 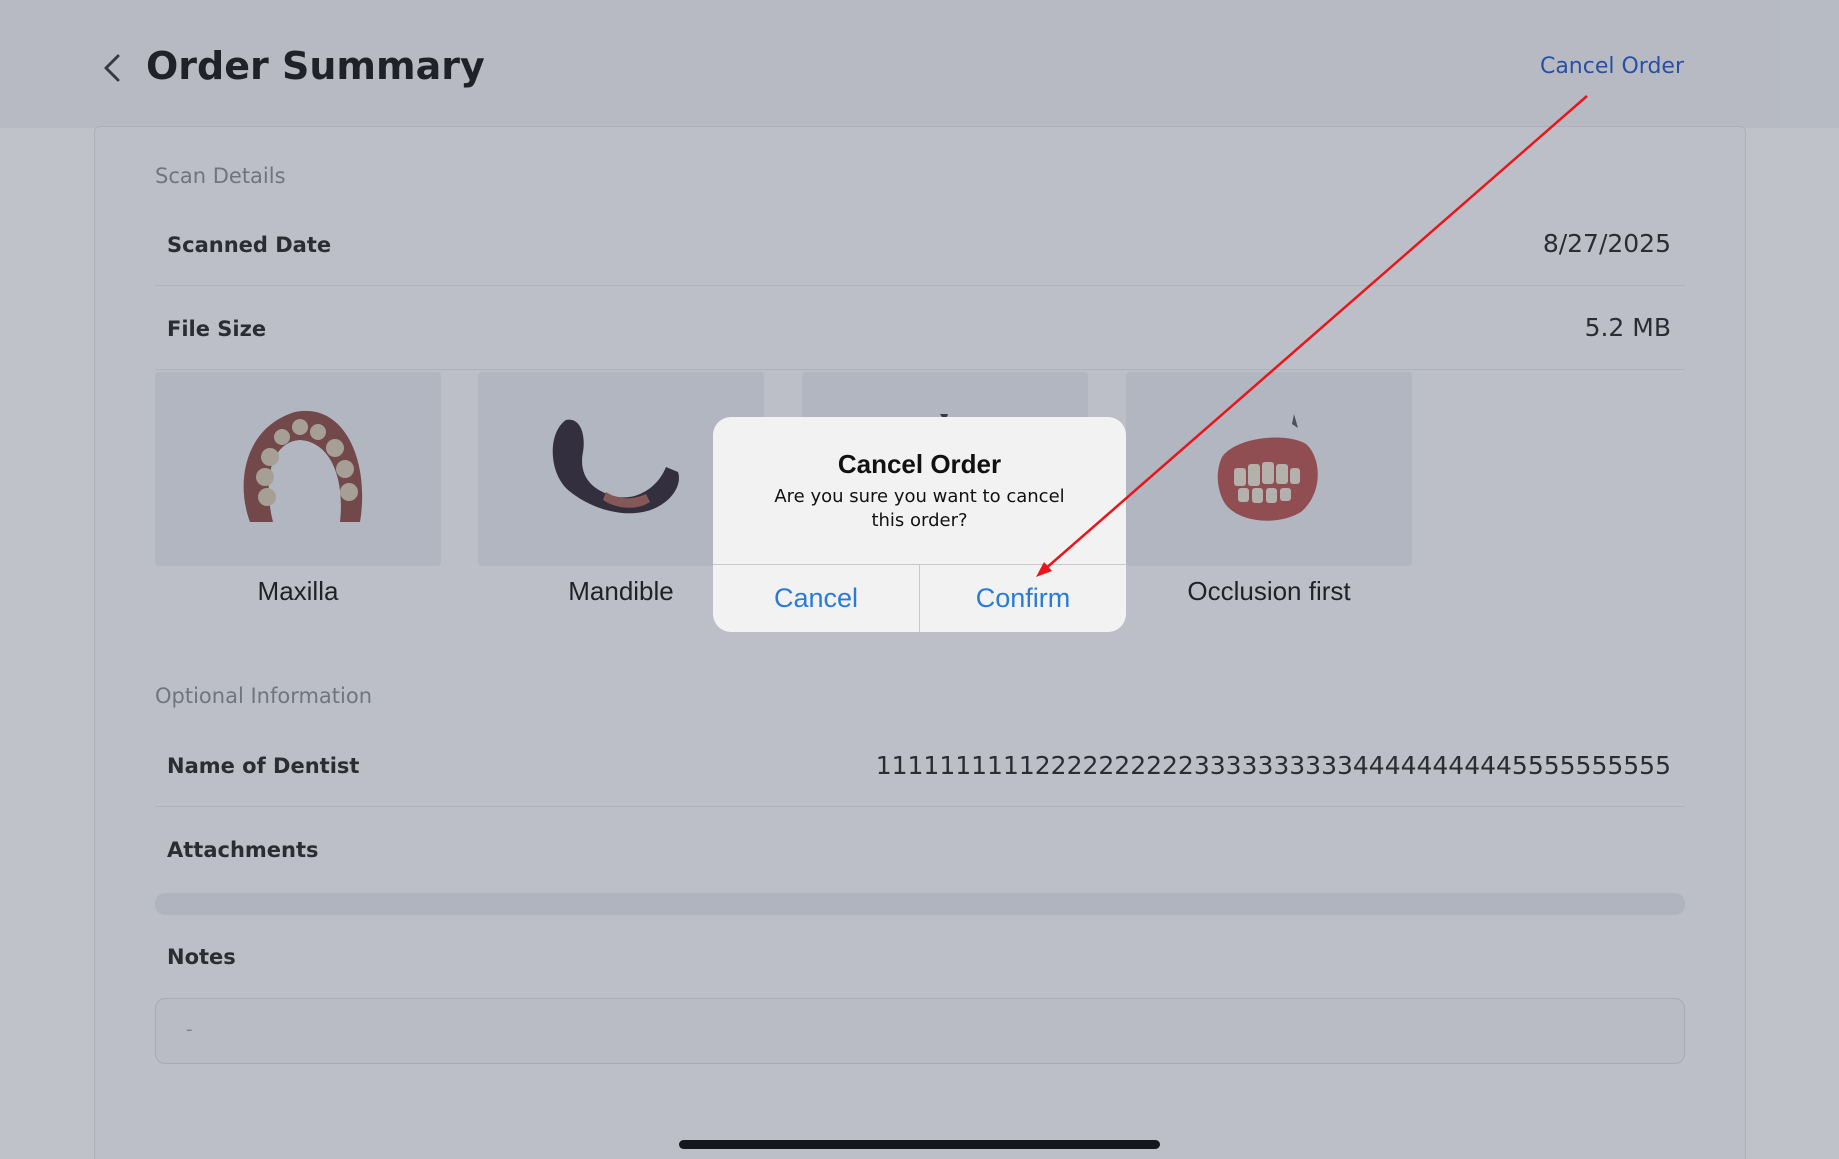 I want to click on alert-cancel-button: Cancel, so click(x=816, y=598).